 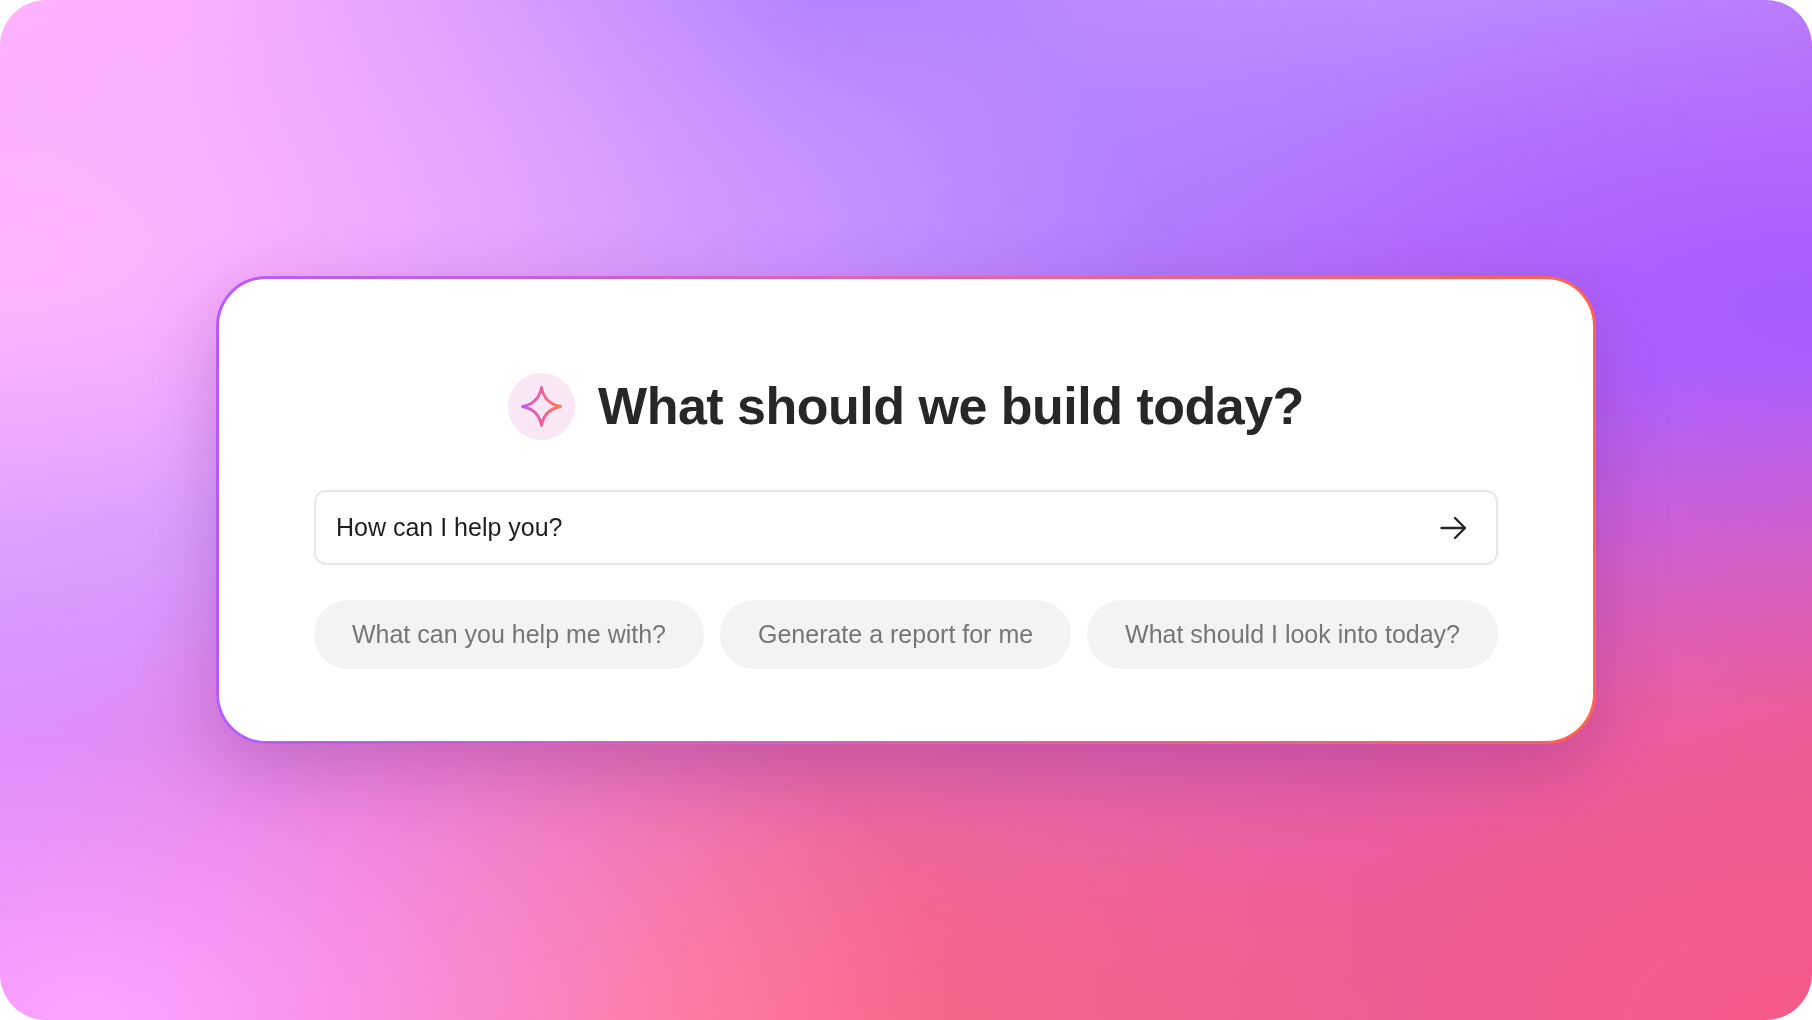 I want to click on suggestion-chip: What can you help me with?, so click(x=509, y=634).